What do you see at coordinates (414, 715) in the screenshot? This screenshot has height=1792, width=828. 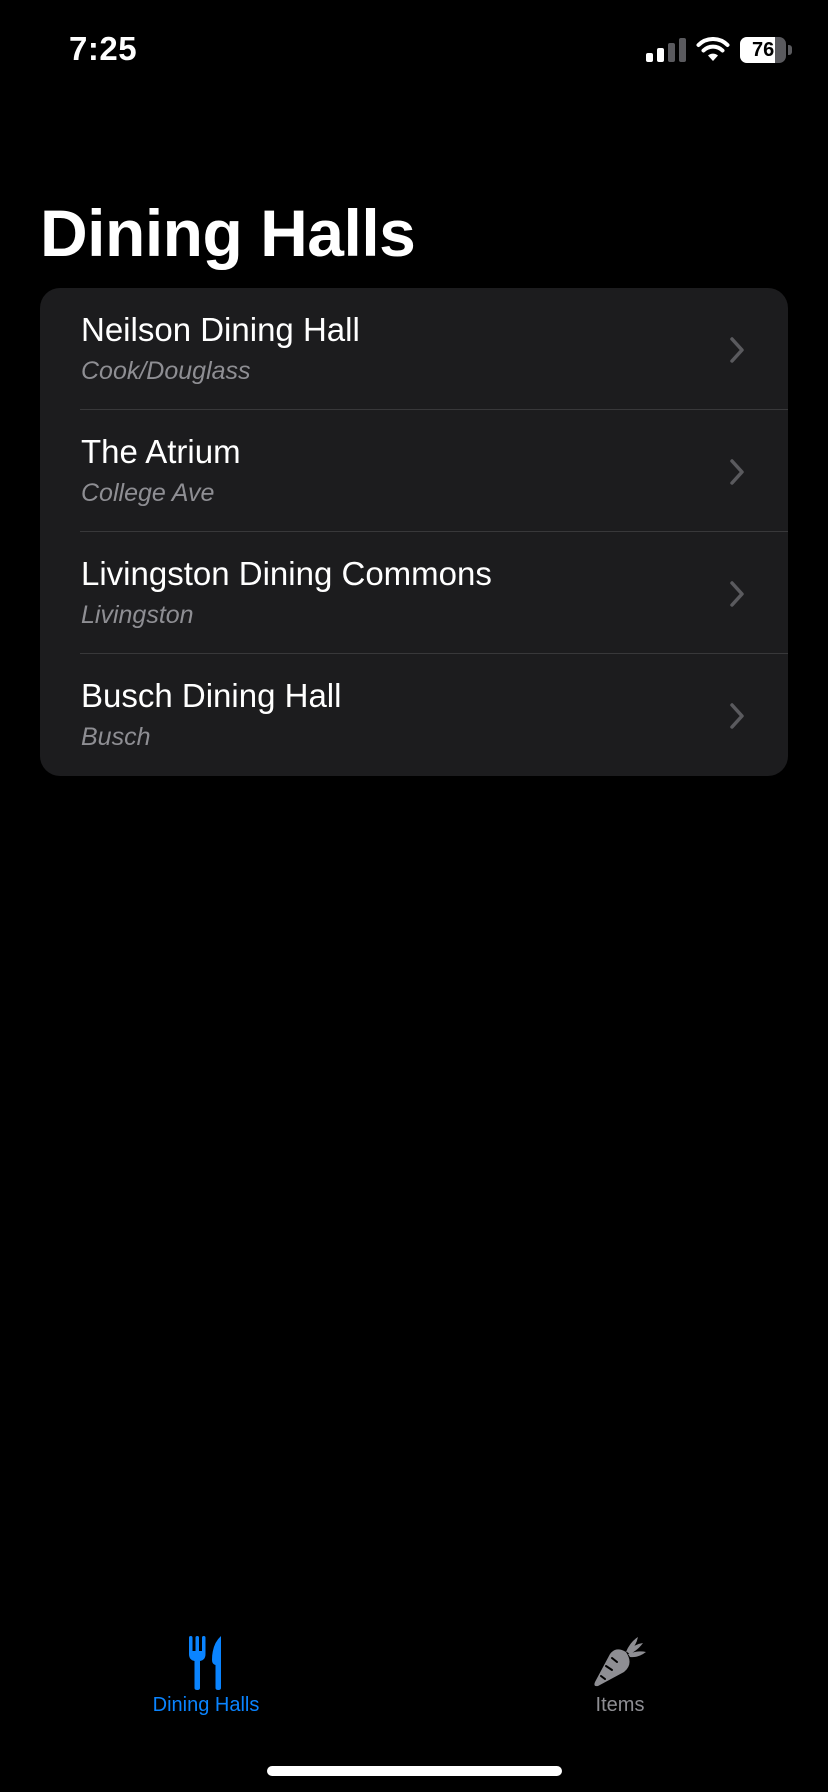 I see `dining-hall-row: Busch Dining Hall Busch` at bounding box center [414, 715].